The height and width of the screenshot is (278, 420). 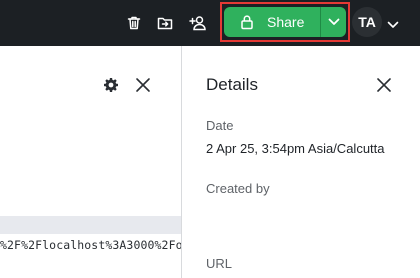 I want to click on share-button: Share, so click(x=272, y=22).